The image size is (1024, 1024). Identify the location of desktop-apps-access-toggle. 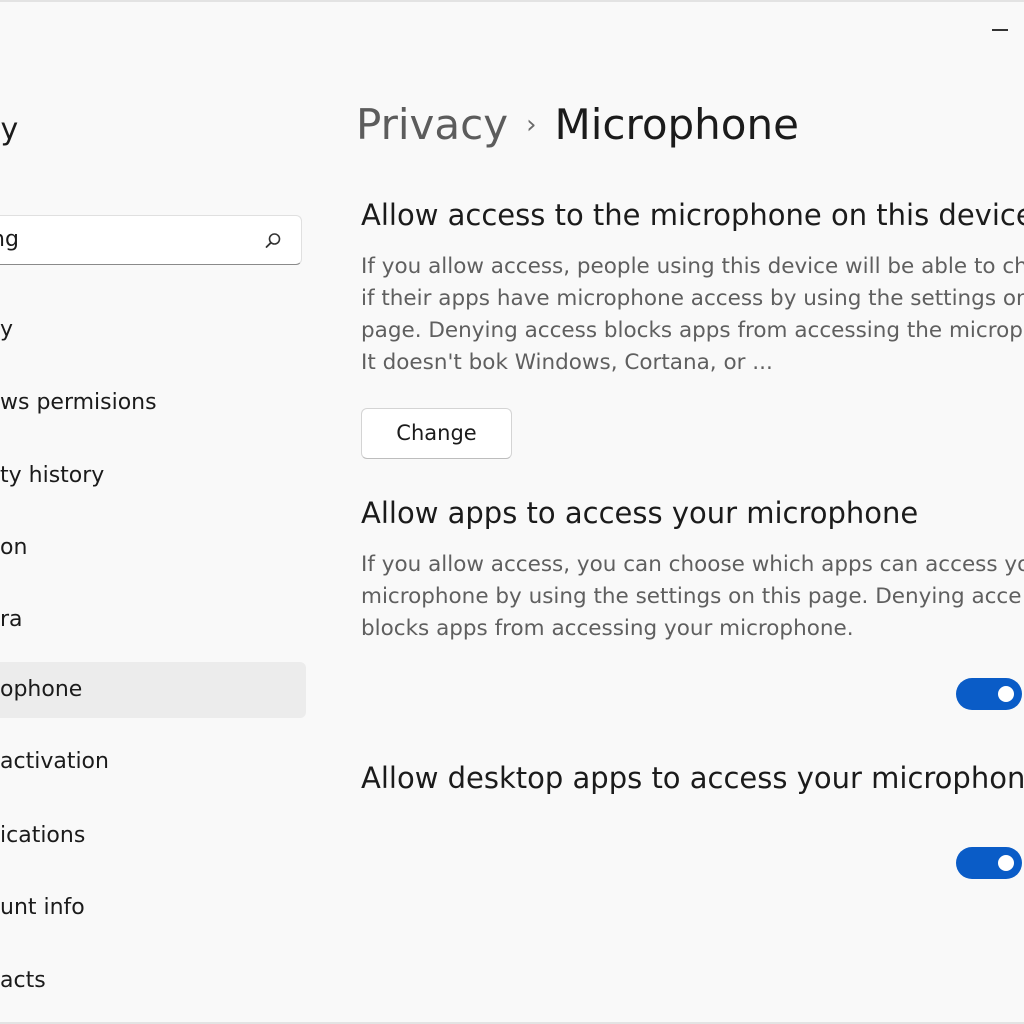
(989, 863).